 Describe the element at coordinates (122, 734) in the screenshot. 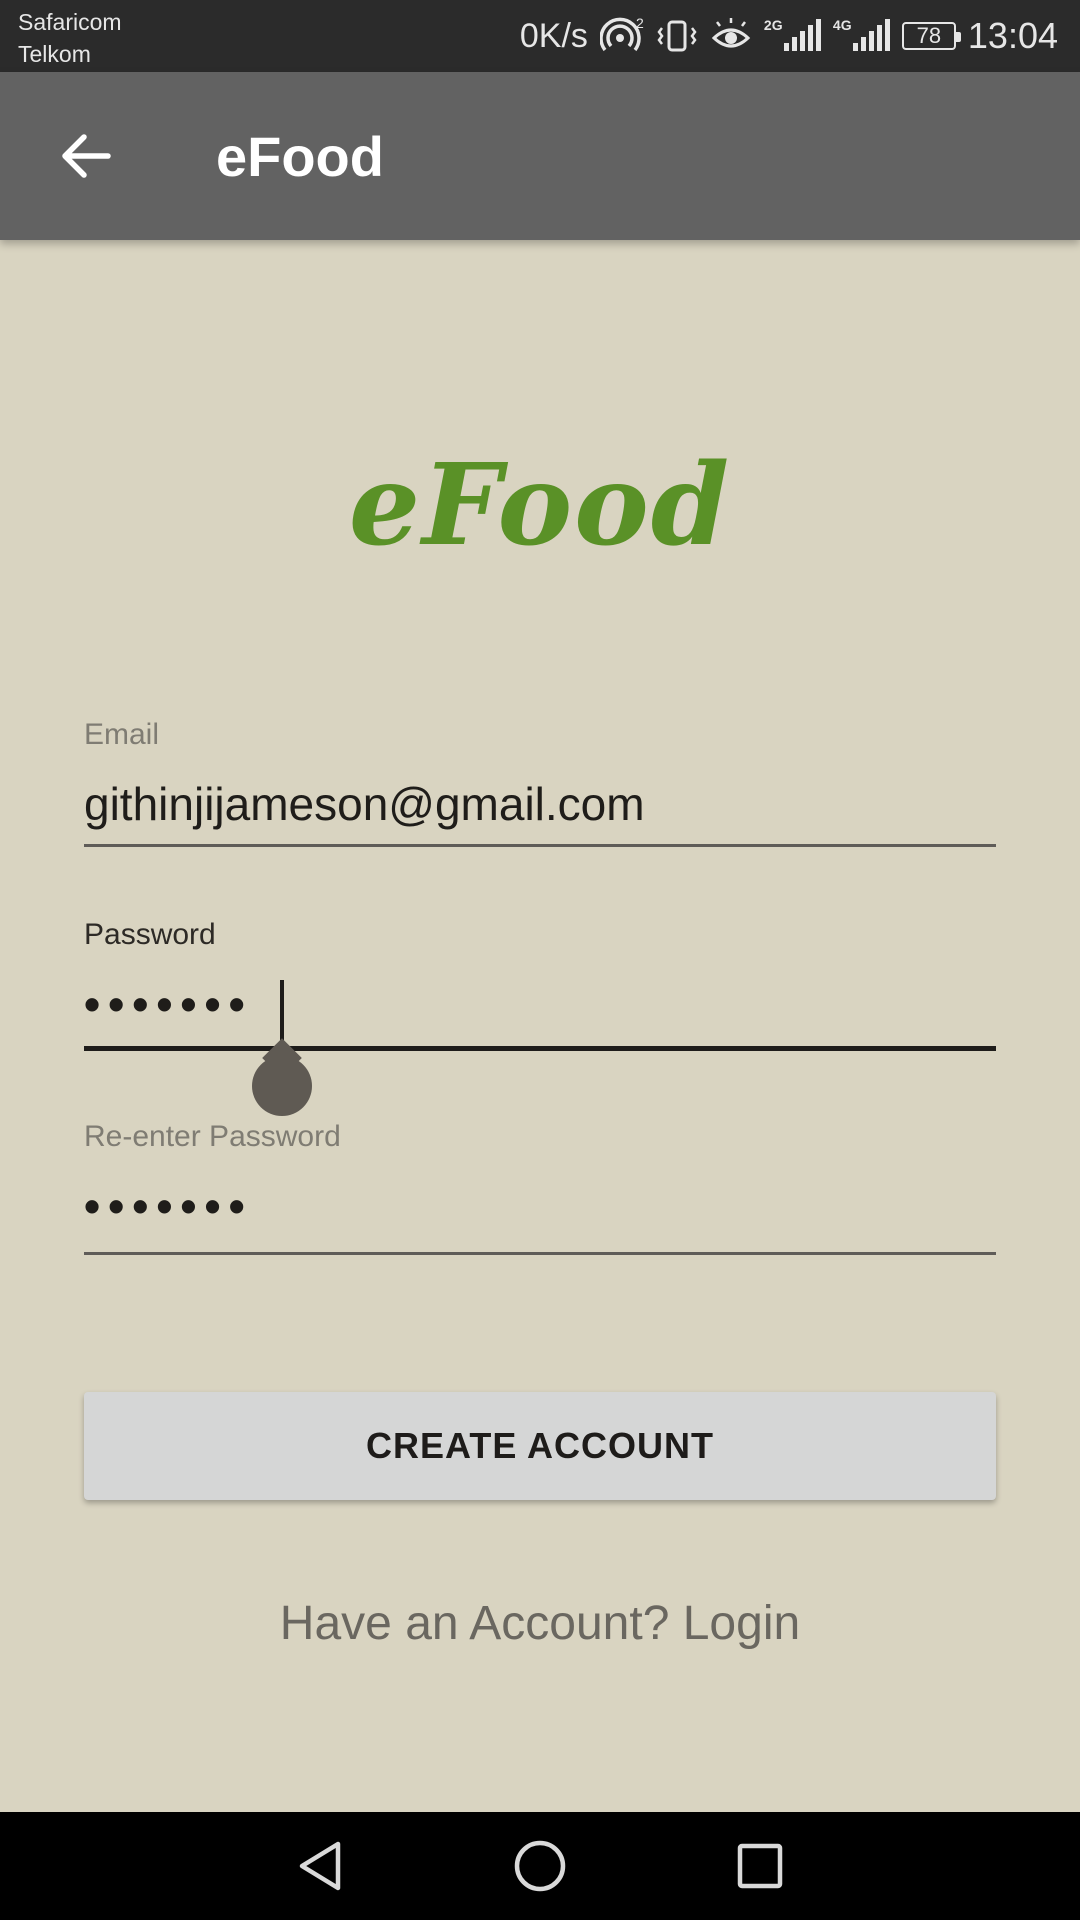

I see `email-label: Email` at that location.